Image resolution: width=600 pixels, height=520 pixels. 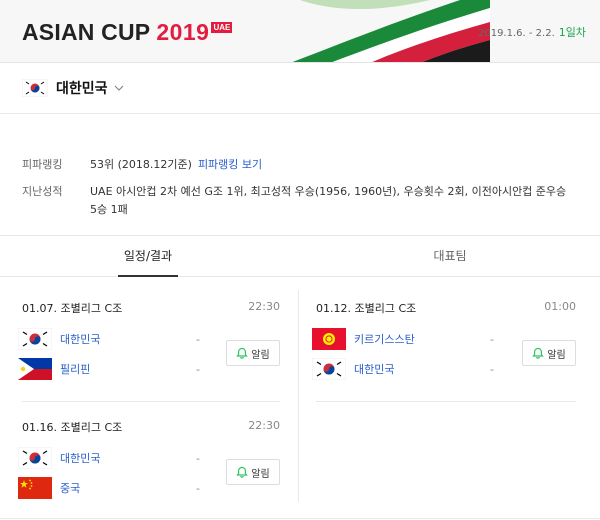 What do you see at coordinates (82, 89) in the screenshot?
I see `selected-team-name: 대한민국` at bounding box center [82, 89].